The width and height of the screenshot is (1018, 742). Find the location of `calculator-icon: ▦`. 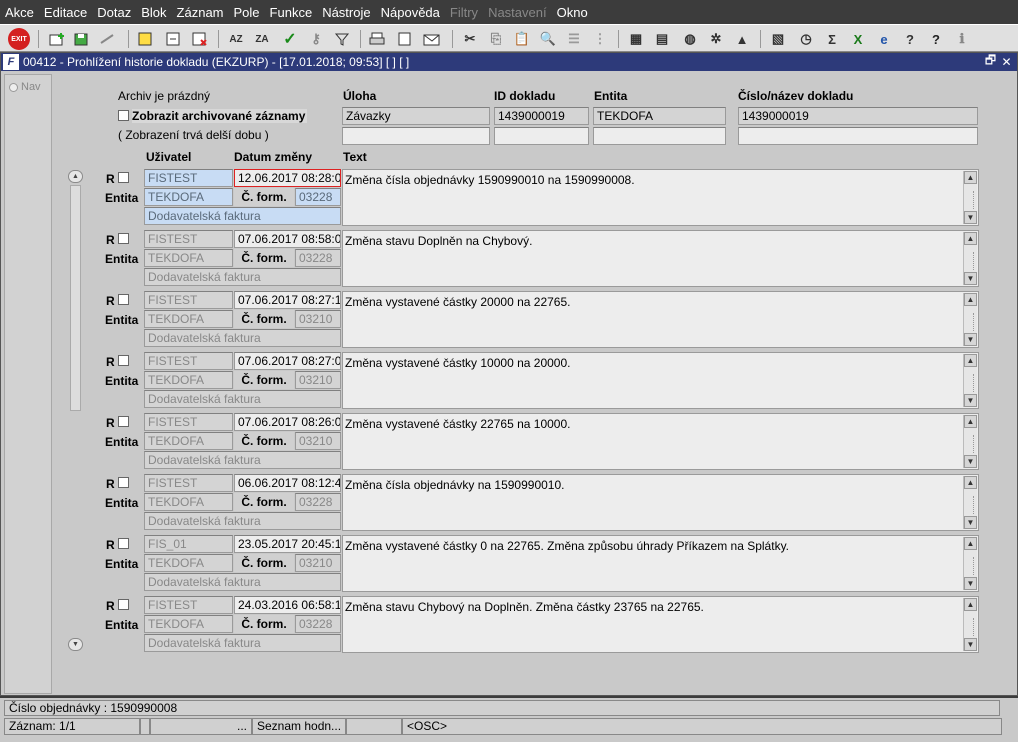

calculator-icon: ▦ is located at coordinates (636, 39).